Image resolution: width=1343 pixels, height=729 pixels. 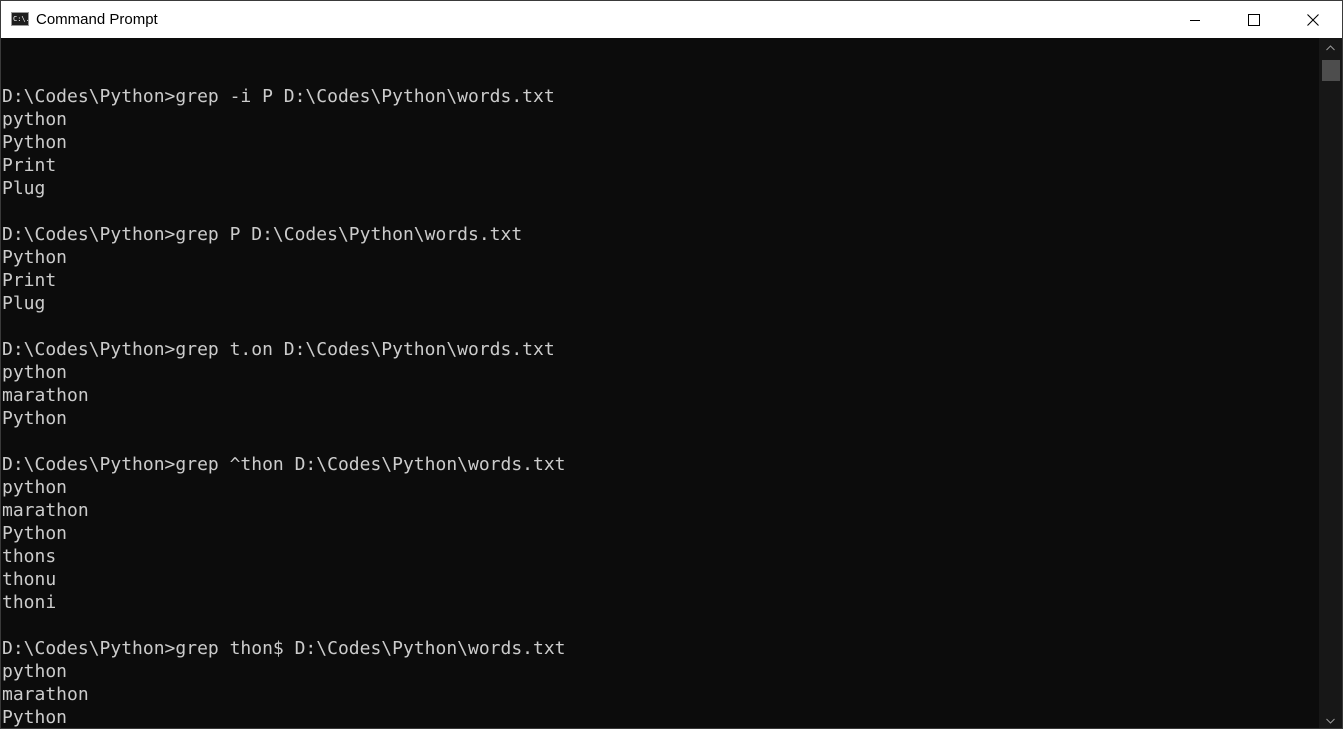 I want to click on scroll-thumb, so click(x=1331, y=70).